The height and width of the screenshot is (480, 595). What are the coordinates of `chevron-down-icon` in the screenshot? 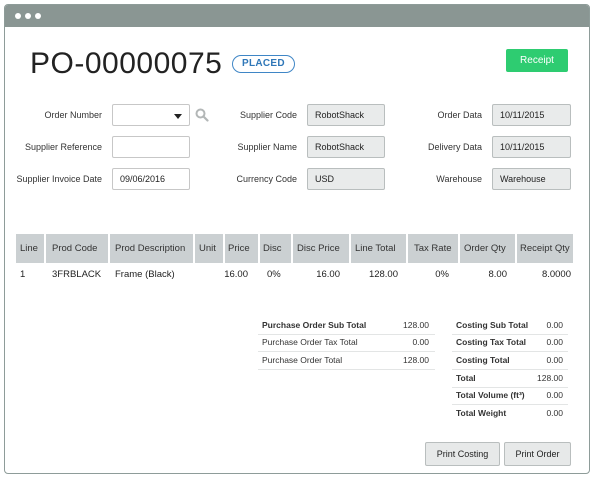 It's located at (178, 116).